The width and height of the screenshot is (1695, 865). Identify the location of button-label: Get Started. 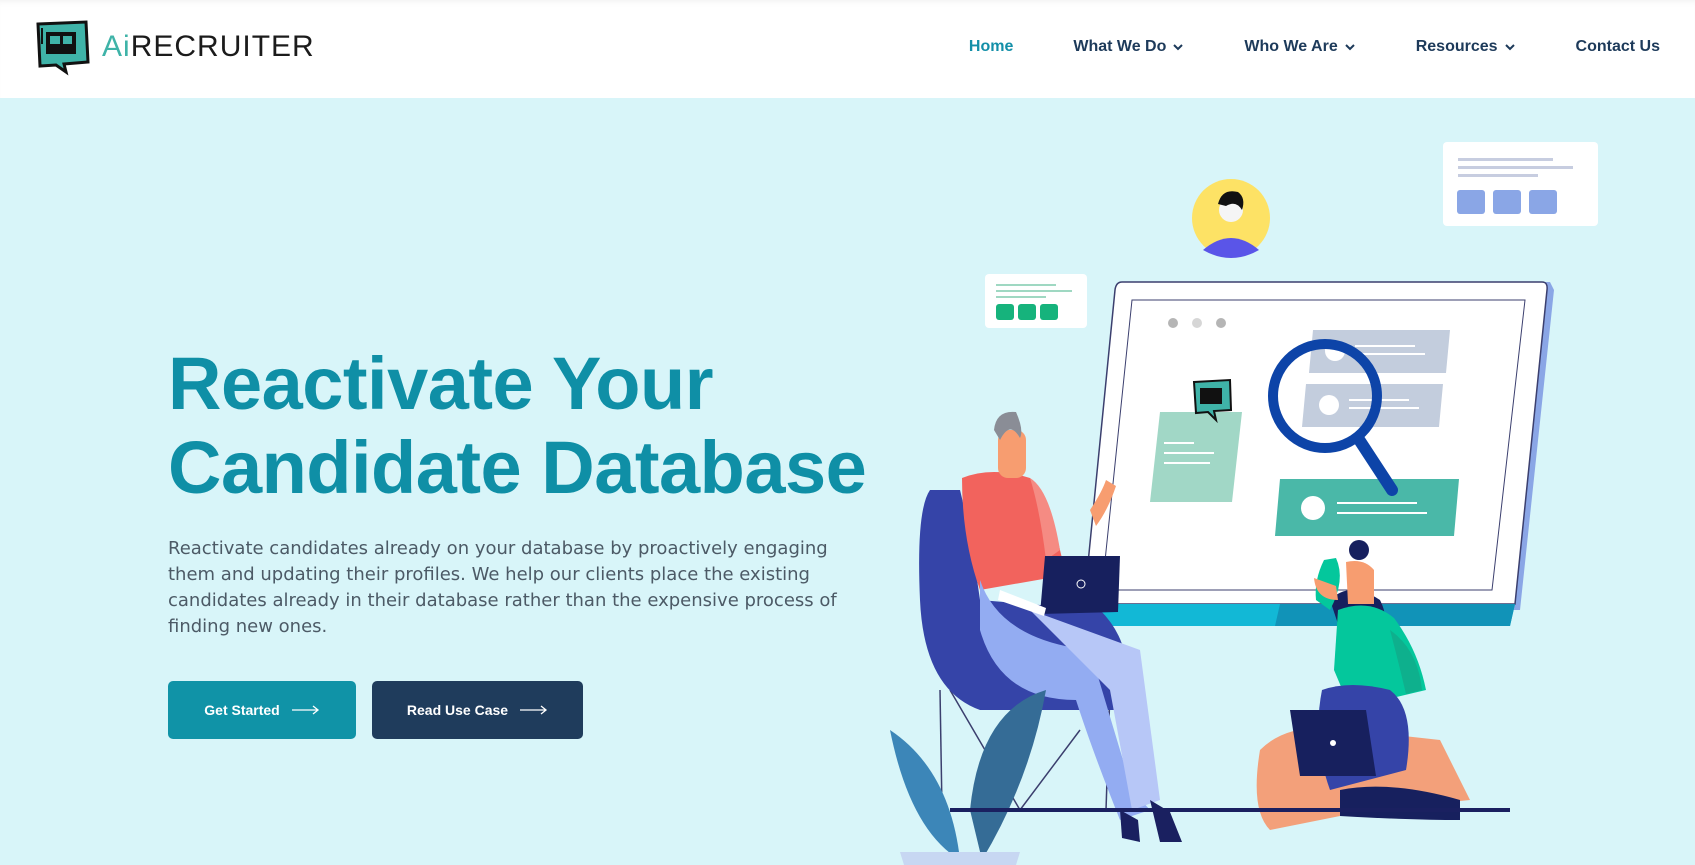
(242, 710).